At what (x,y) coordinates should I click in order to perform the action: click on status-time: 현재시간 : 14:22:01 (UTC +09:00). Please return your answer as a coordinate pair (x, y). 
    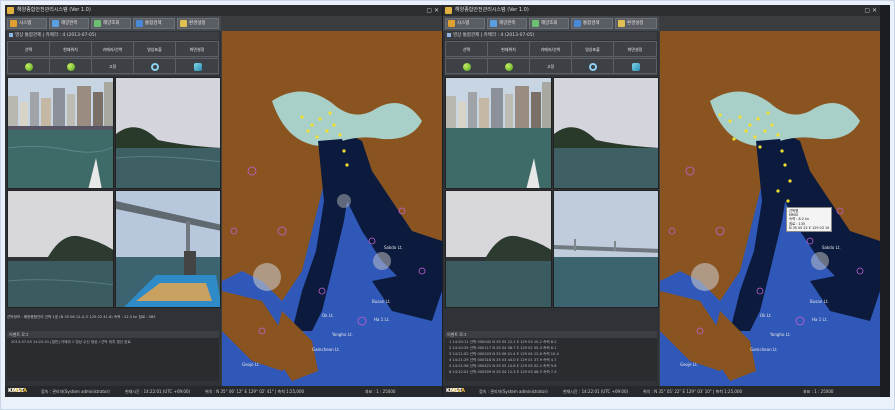
    Looking at the image, I should click on (596, 391).